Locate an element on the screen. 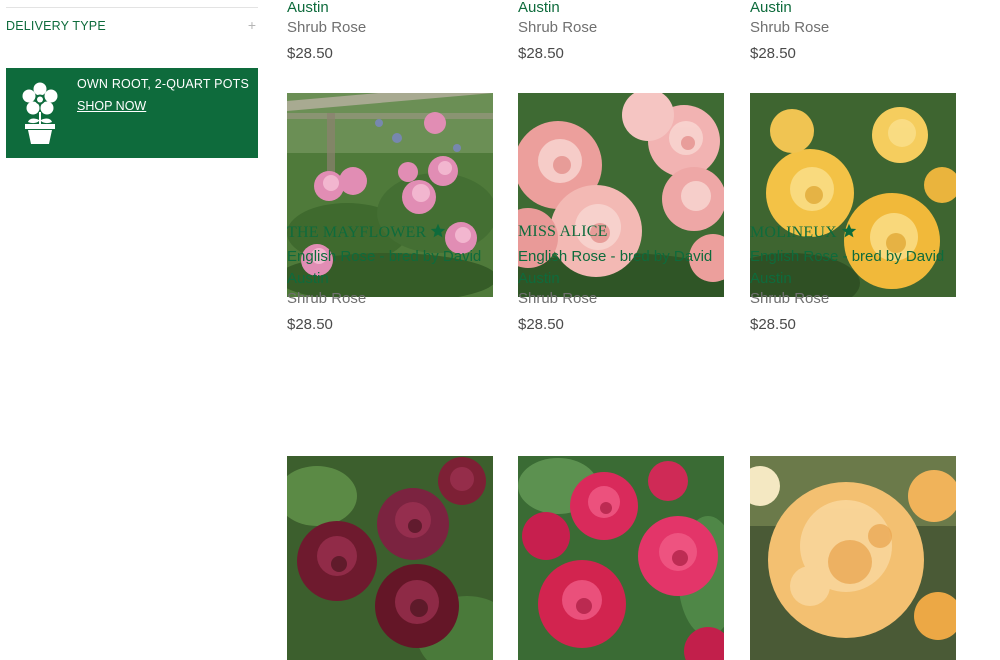 The image size is (1000, 660). product-name: MOLINEUX is located at coordinates (803, 233).